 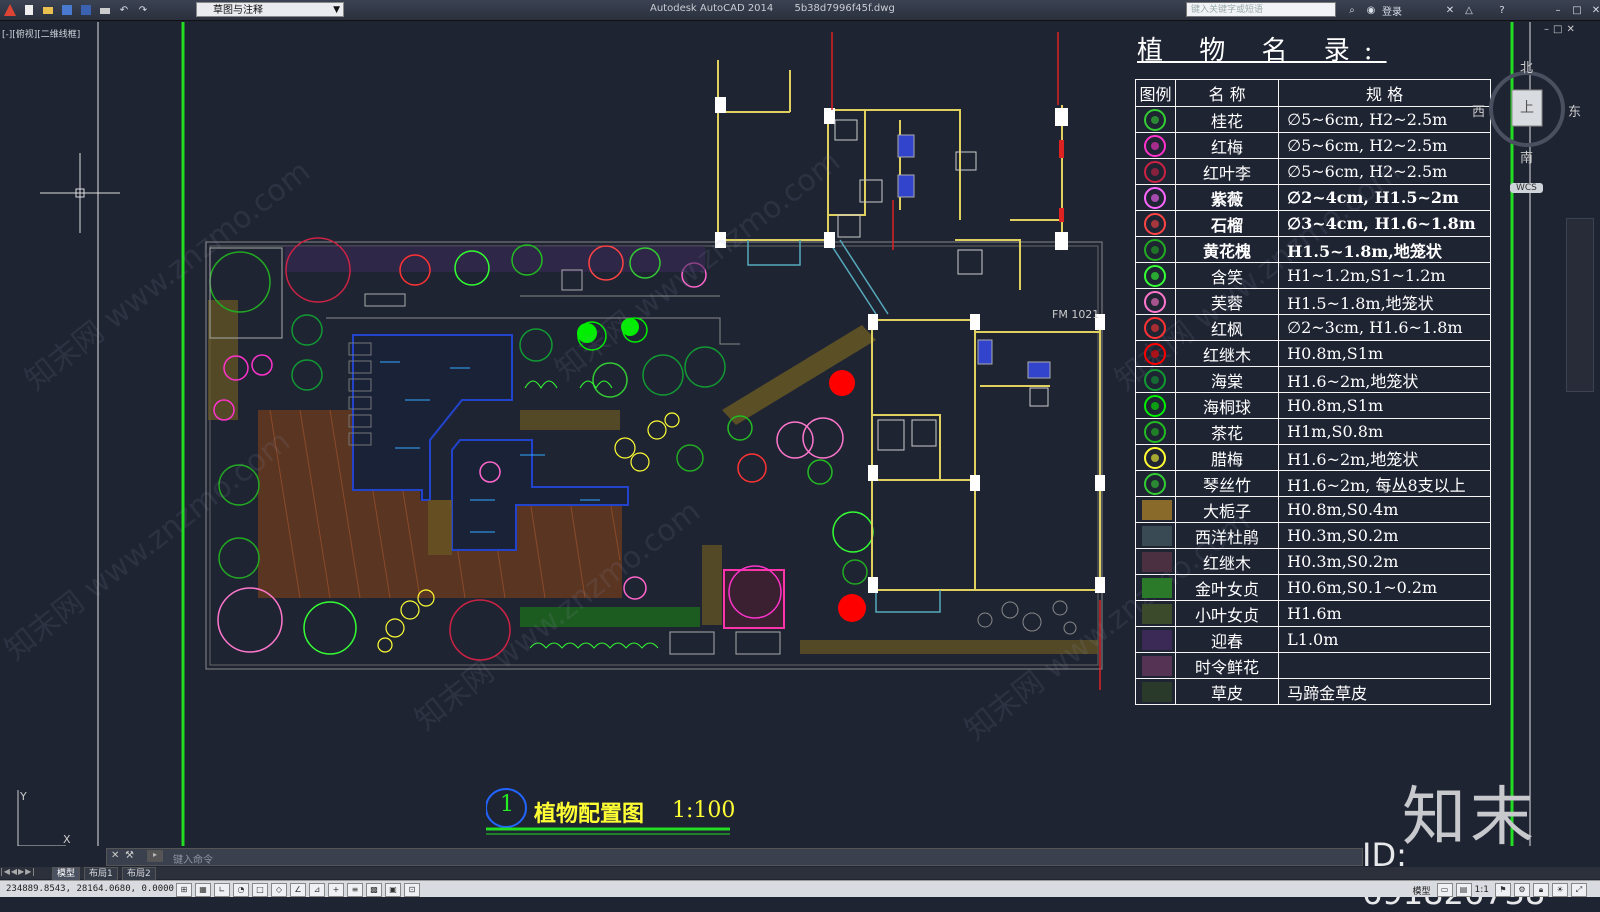 I want to click on grid-icon: ▦, so click(x=203, y=890).